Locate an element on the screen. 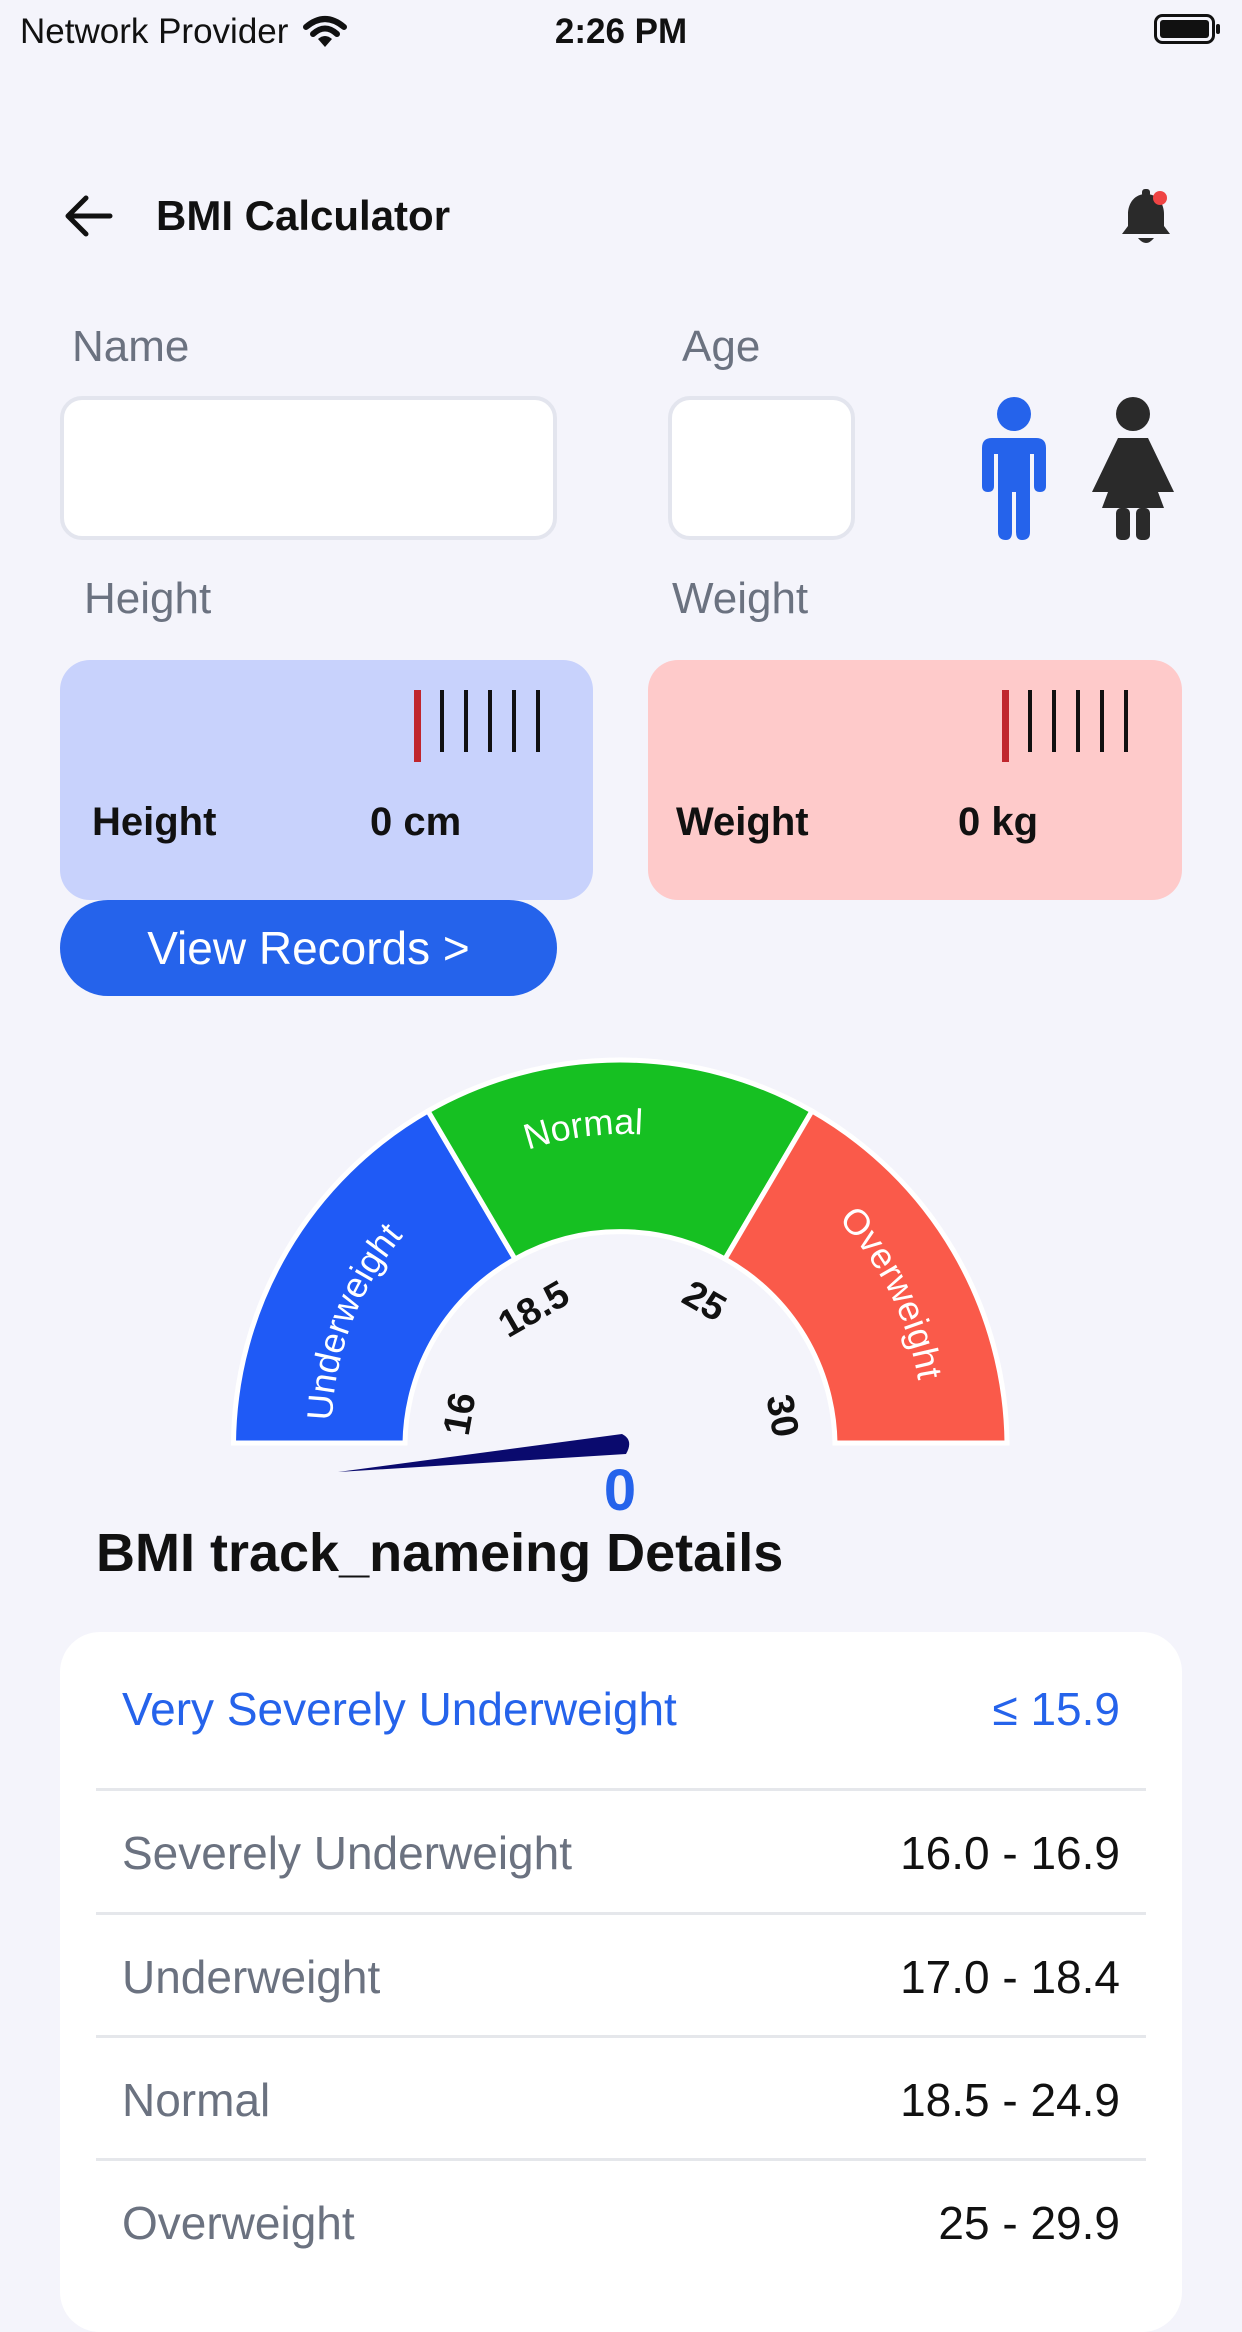 The height and width of the screenshot is (2332, 1242). weight-card-label: Weight is located at coordinates (742, 822).